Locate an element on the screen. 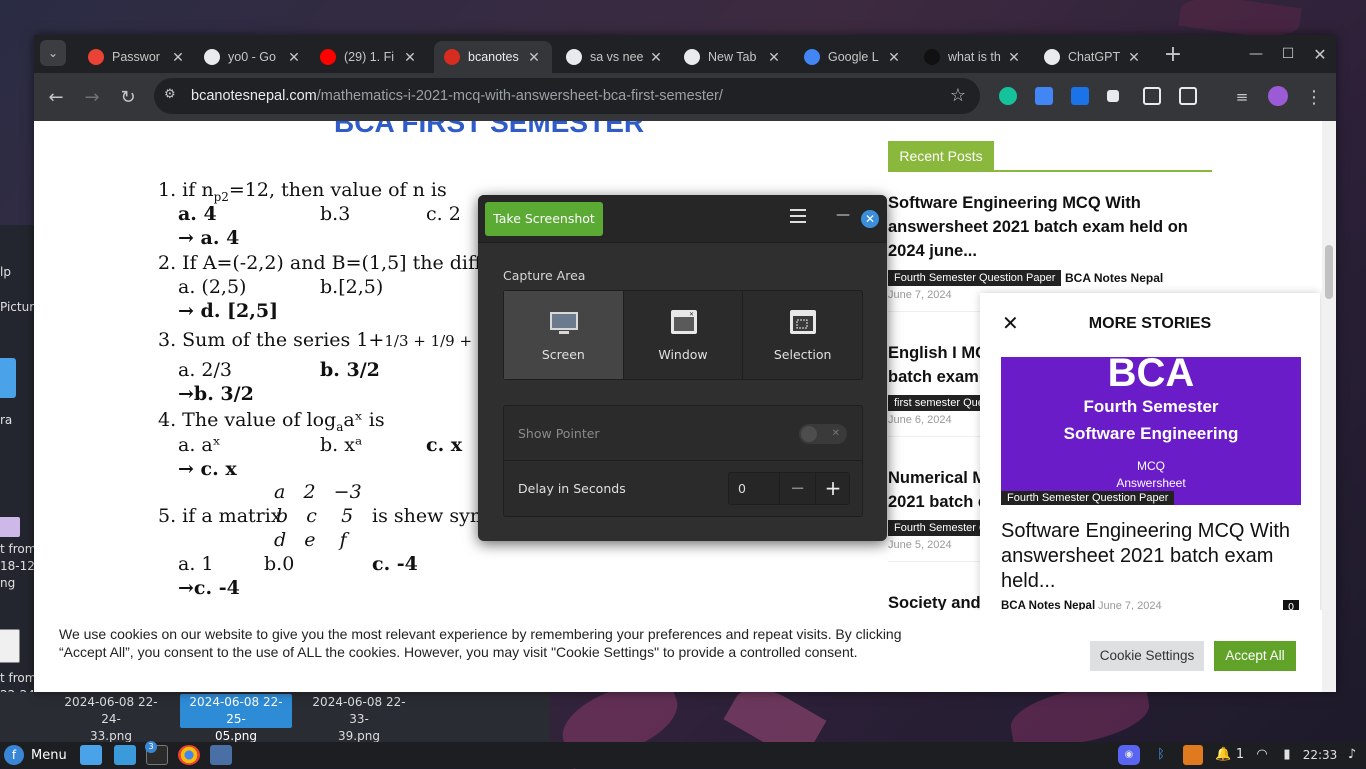 This screenshot has height=769, width=1366. tab-title: sa vs nee is located at coordinates (617, 57).